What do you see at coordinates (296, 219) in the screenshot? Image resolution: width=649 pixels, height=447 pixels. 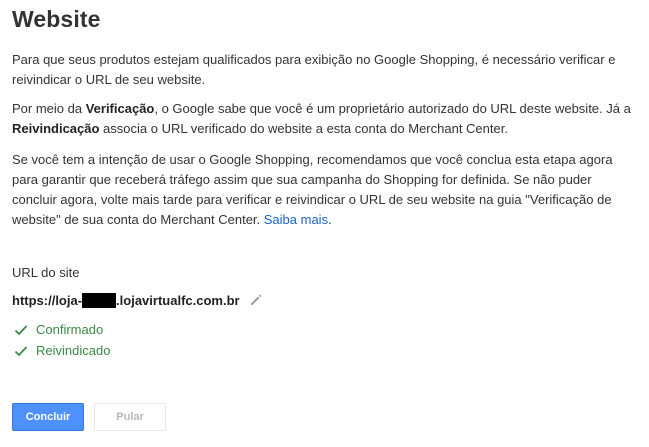 I see `learn-more-link: Saiba mais` at bounding box center [296, 219].